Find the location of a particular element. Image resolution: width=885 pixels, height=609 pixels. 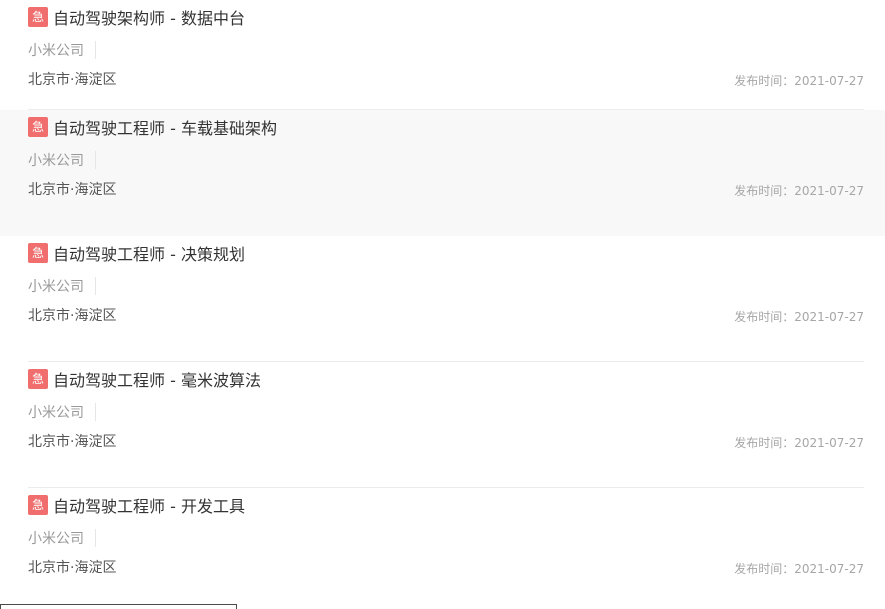

job-title-row: 急 自动驾驶工程师 - 车载基础架构 is located at coordinates (152, 127).